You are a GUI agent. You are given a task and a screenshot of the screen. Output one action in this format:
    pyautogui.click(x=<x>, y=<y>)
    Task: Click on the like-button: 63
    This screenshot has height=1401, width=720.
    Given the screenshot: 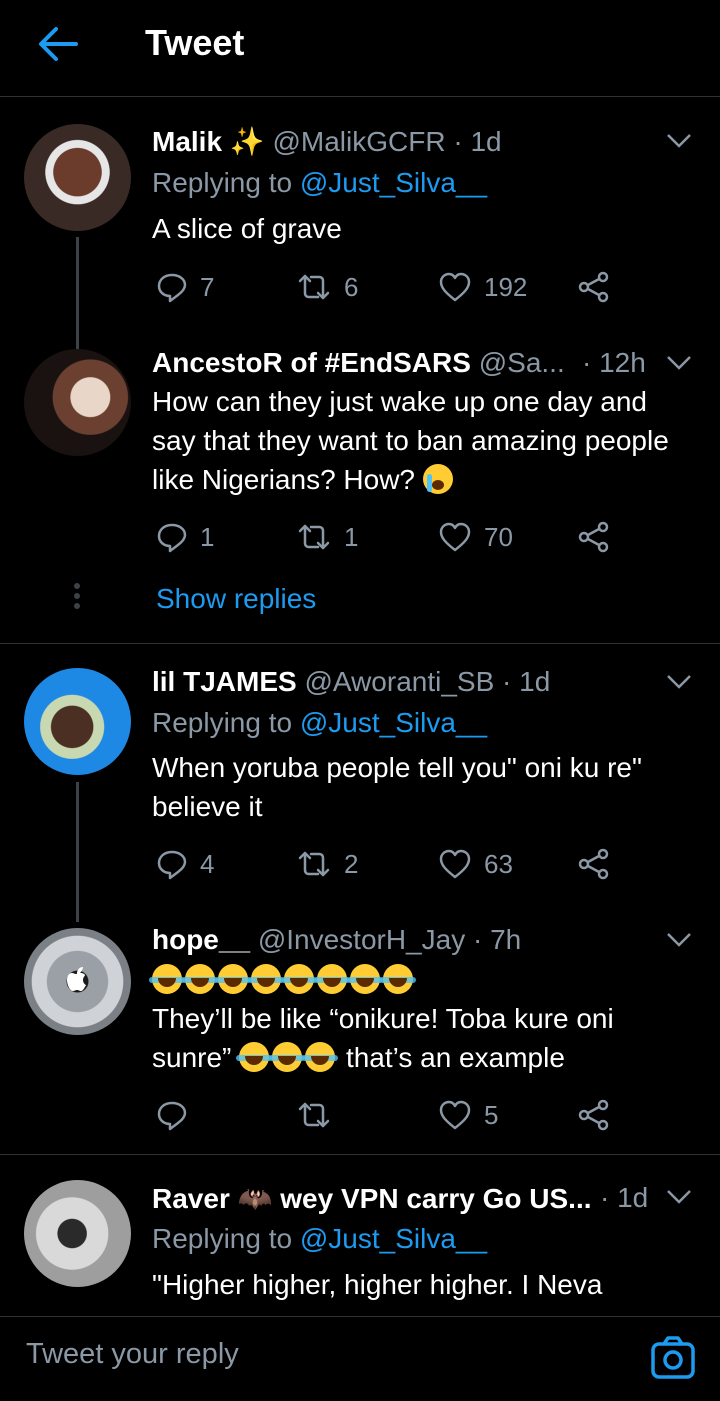 What is the action you would take?
    pyautogui.click(x=475, y=864)
    